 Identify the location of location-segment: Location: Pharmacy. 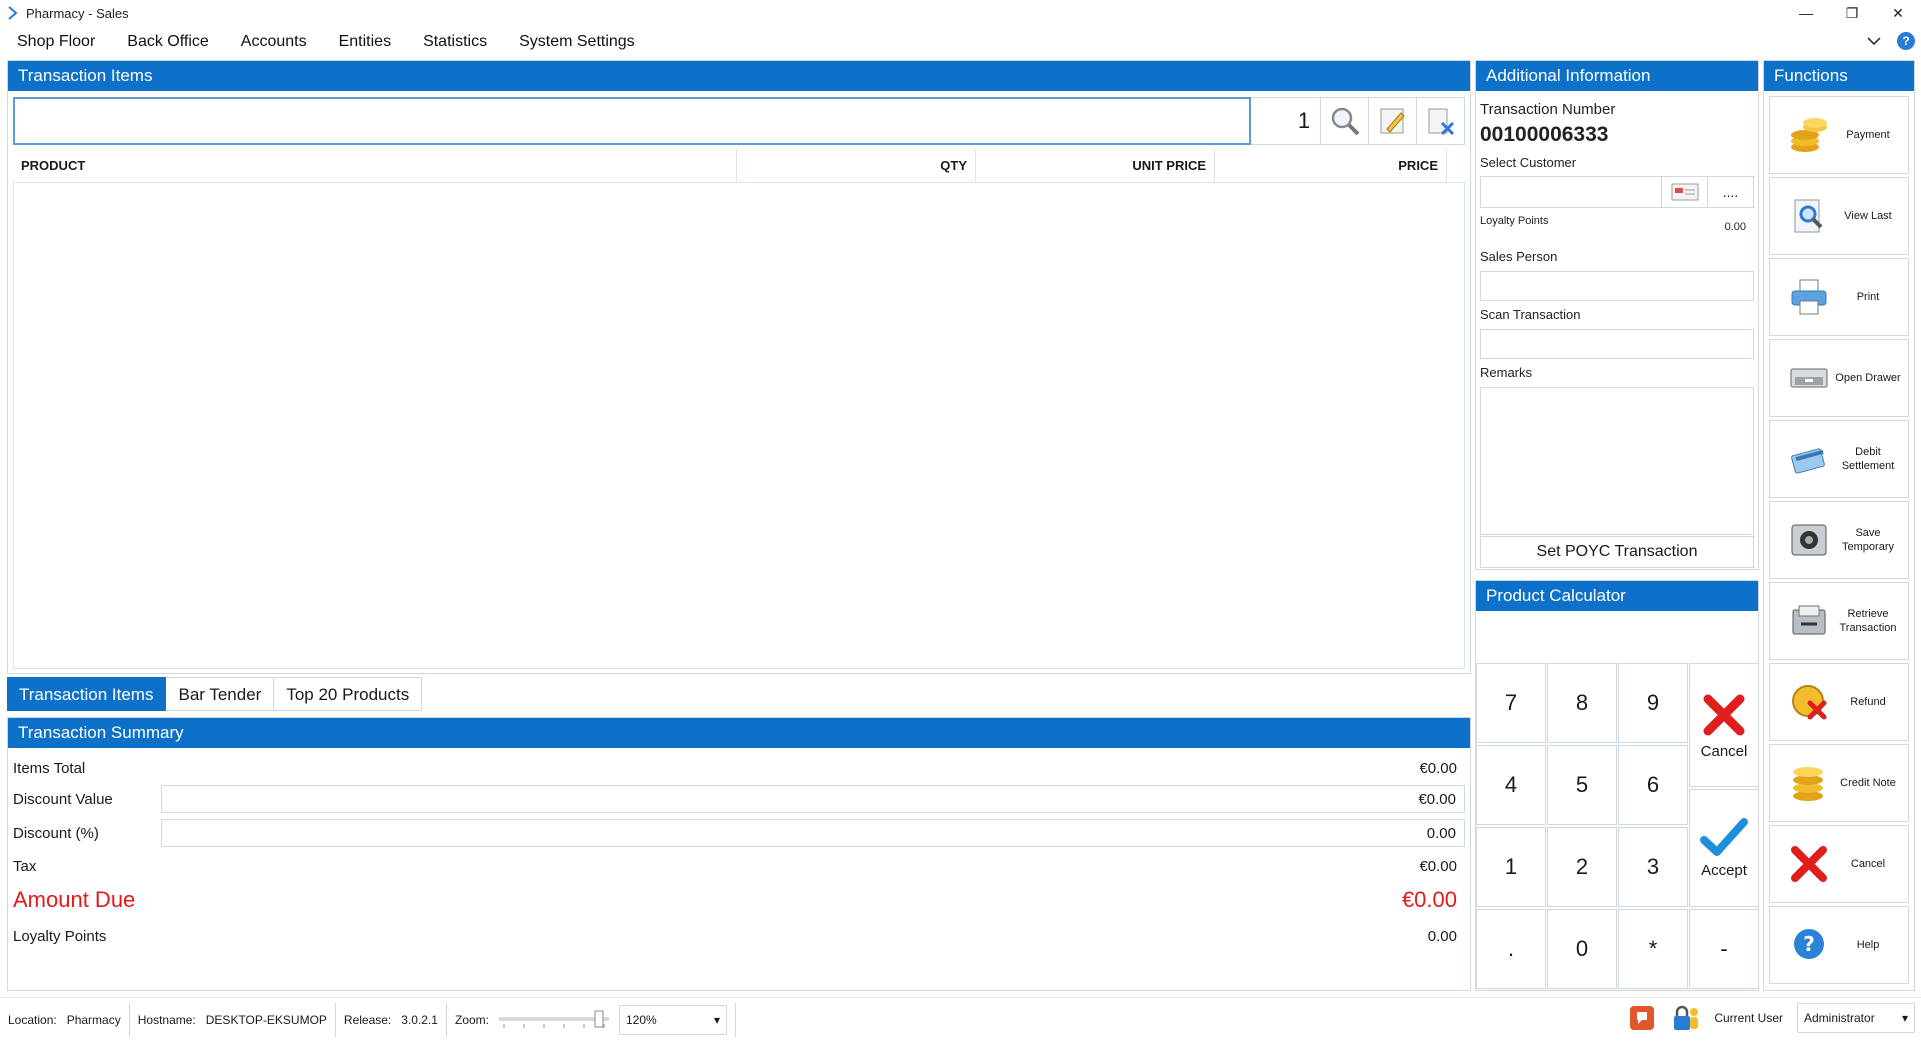
(65, 1019).